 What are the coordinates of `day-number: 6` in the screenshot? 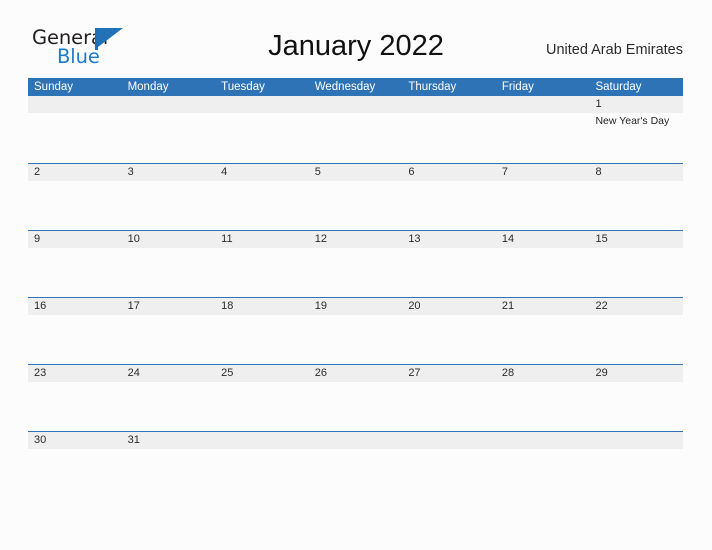 It's located at (411, 172).